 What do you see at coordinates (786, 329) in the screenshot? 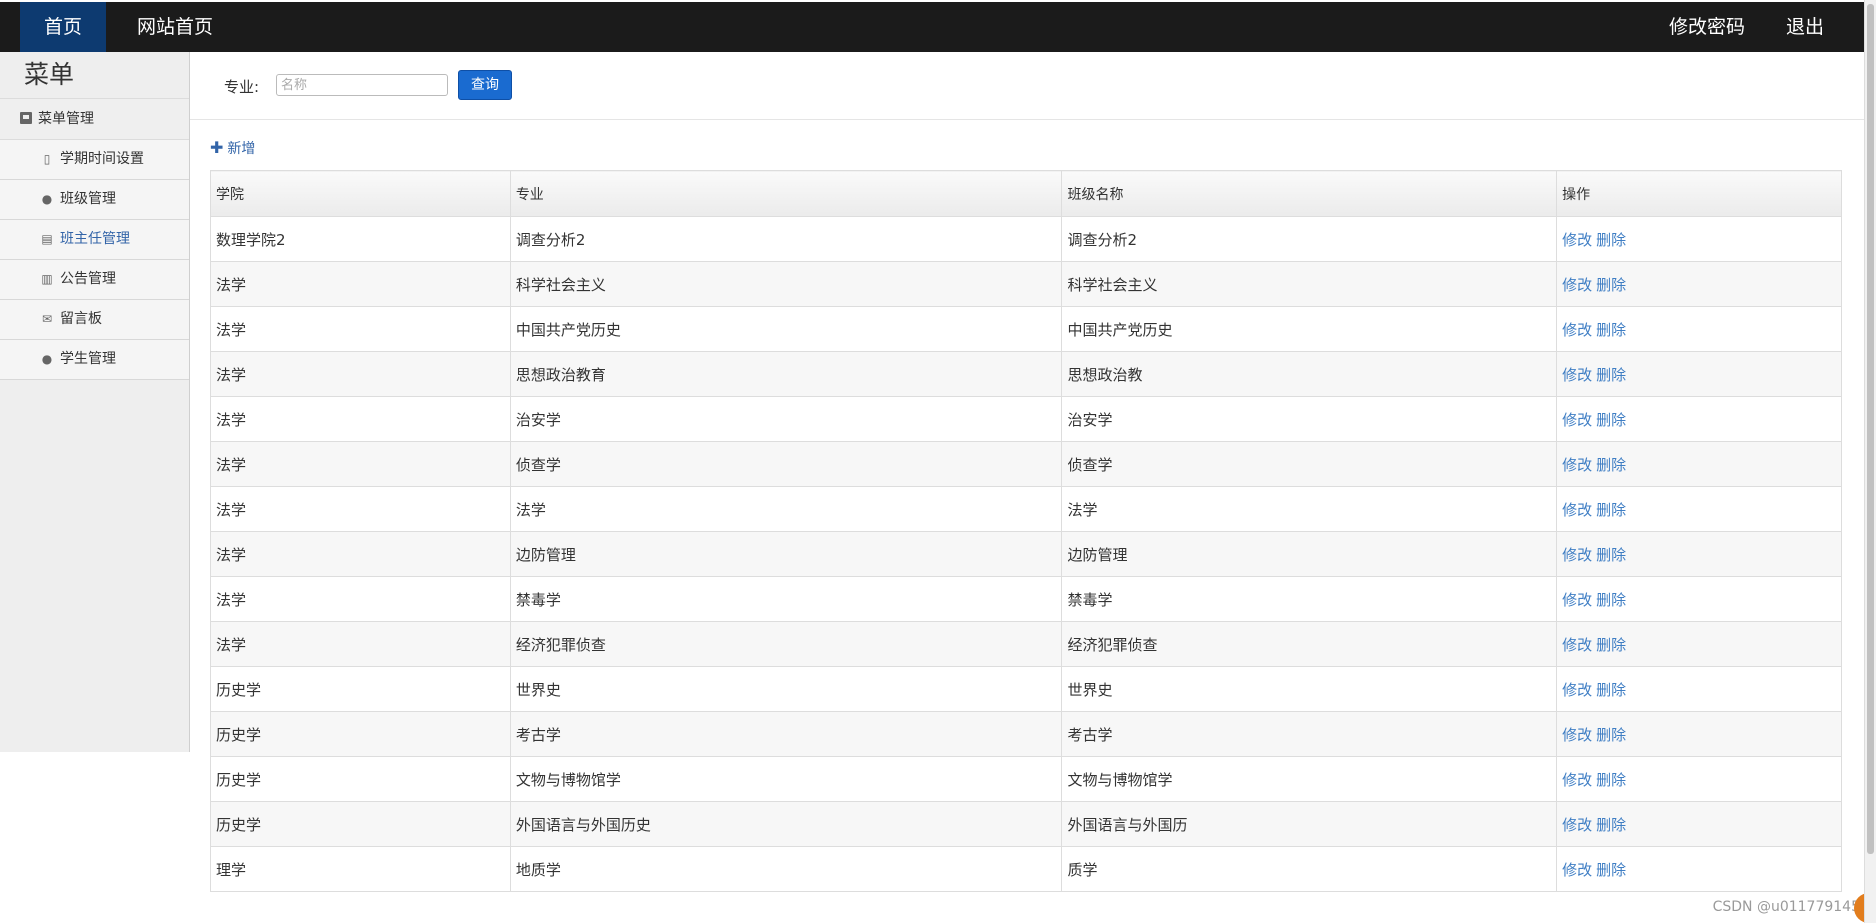
I see `cell-major: 中国共产党历史` at bounding box center [786, 329].